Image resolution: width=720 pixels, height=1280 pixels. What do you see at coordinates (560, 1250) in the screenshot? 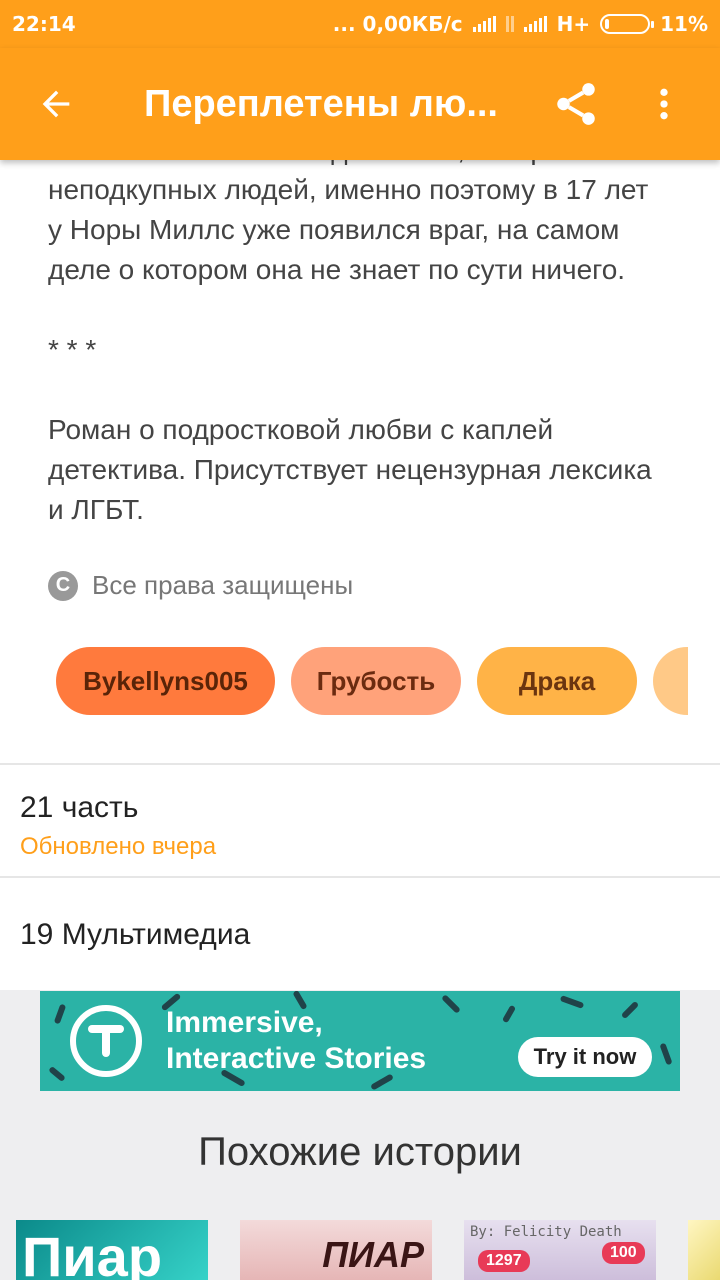
I see `story-cover: By: Felicity Death 1297 100` at bounding box center [560, 1250].